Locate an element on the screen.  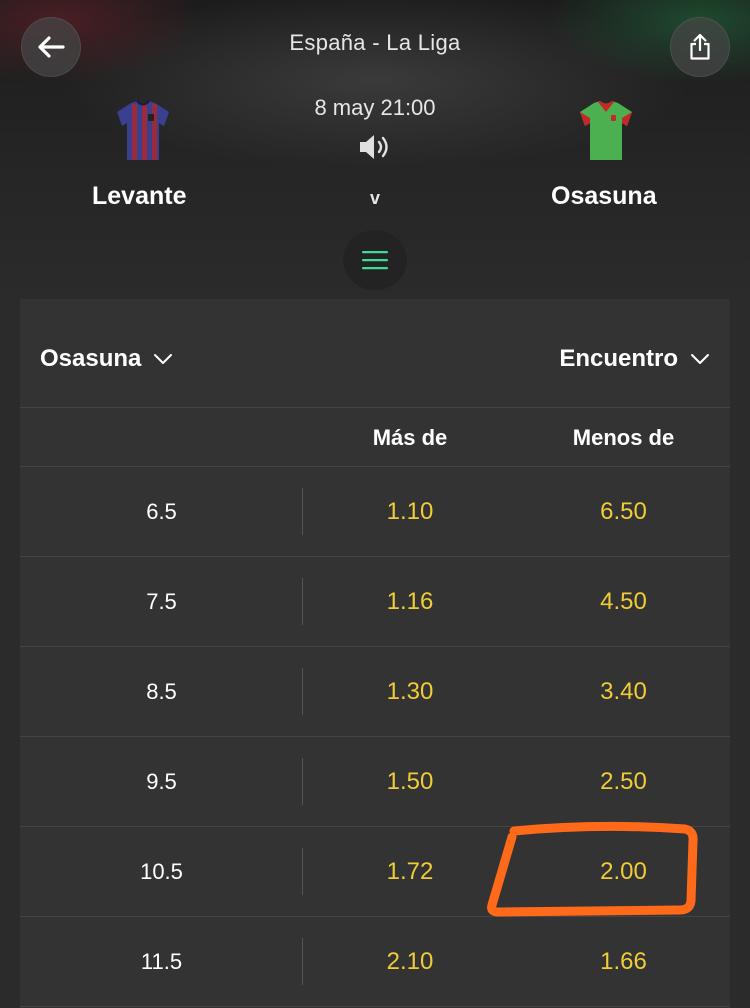
team-selector-label: Osasuna is located at coordinates (91, 358).